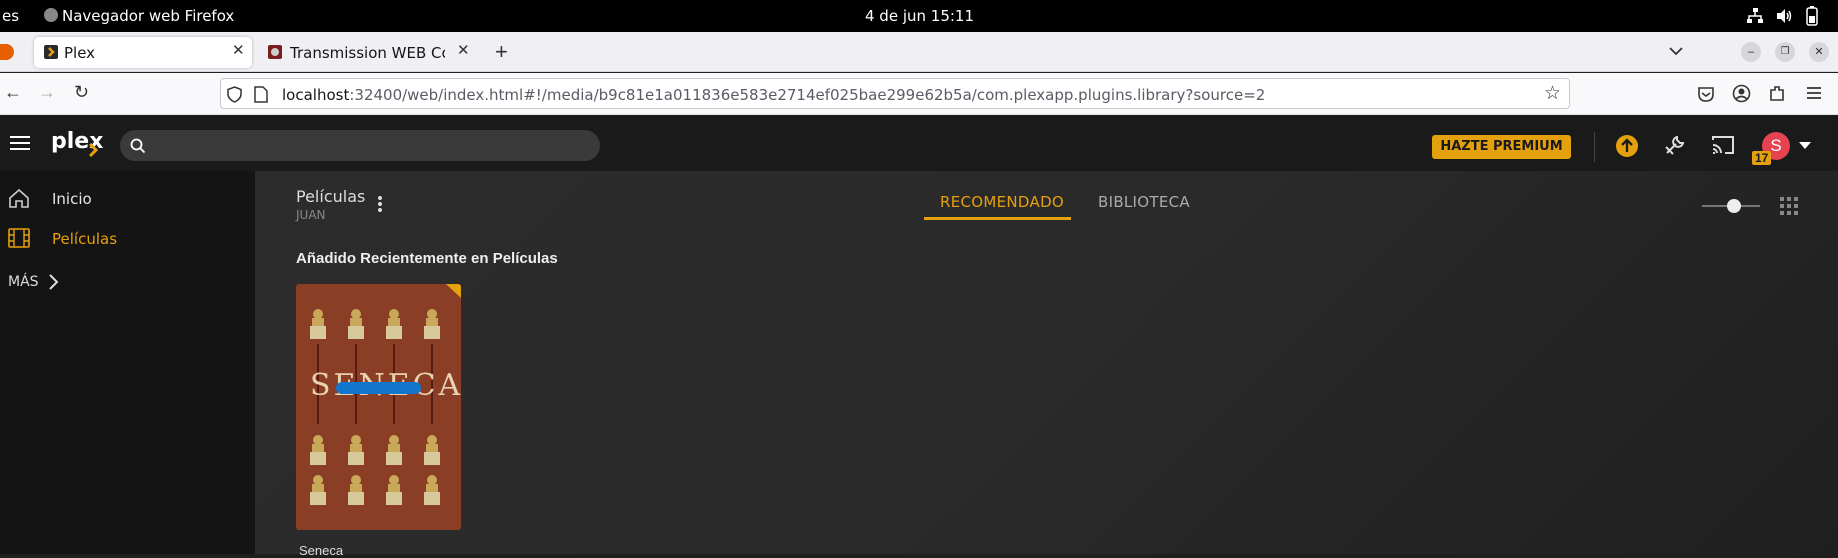  Describe the element at coordinates (316, 95) in the screenshot. I see `url-host: localhost` at that location.